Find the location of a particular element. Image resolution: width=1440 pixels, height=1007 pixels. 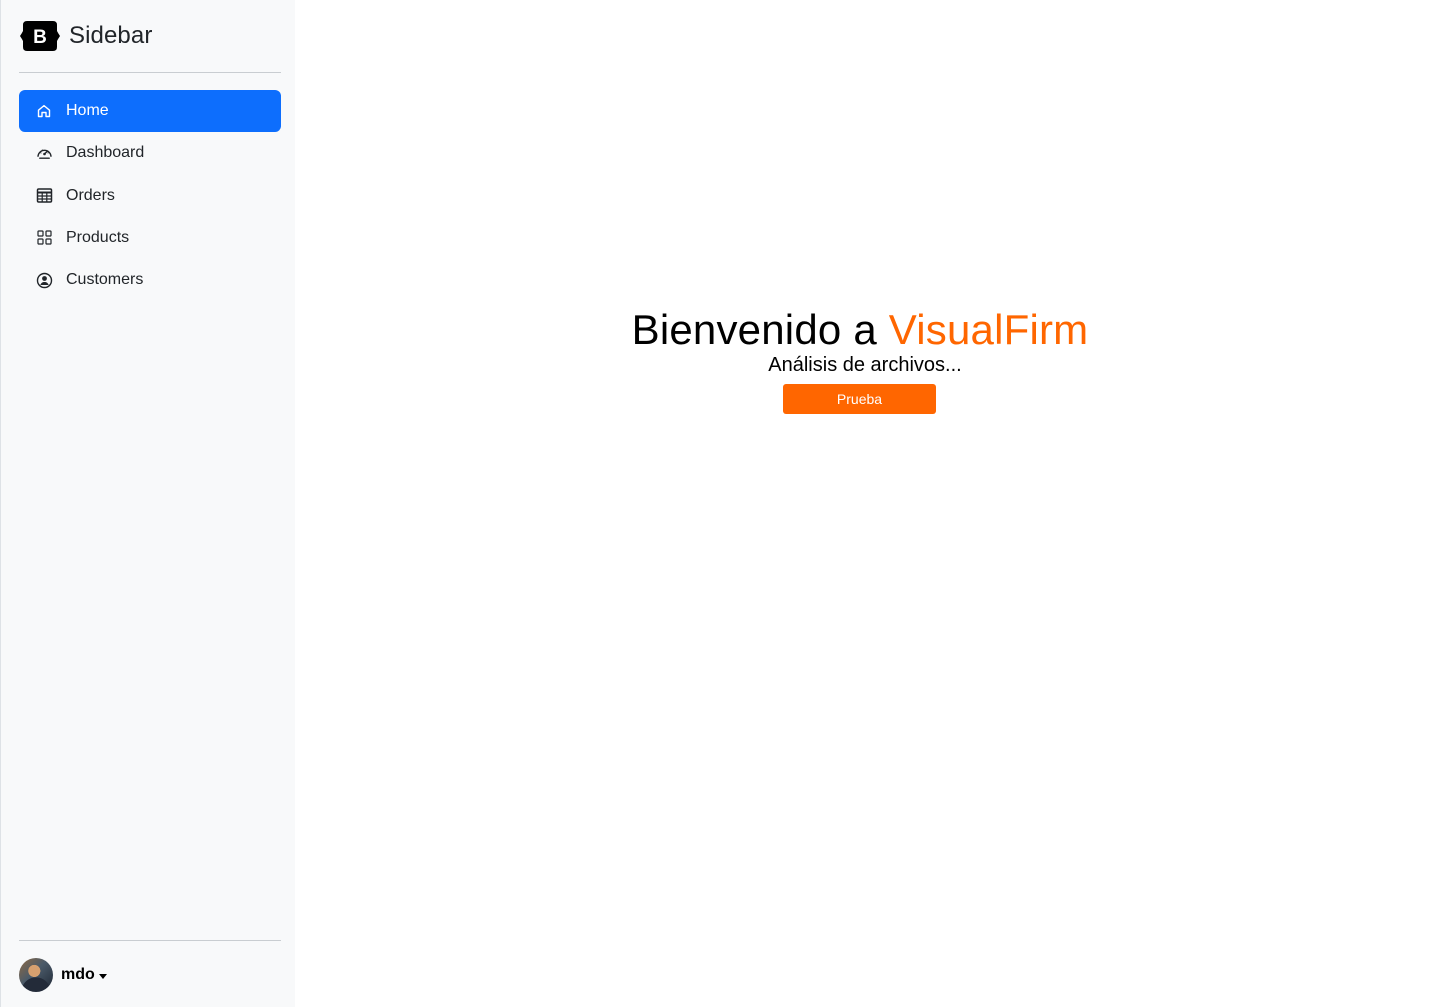

dashboard-nav-link: Dashboard is located at coordinates (150, 153).